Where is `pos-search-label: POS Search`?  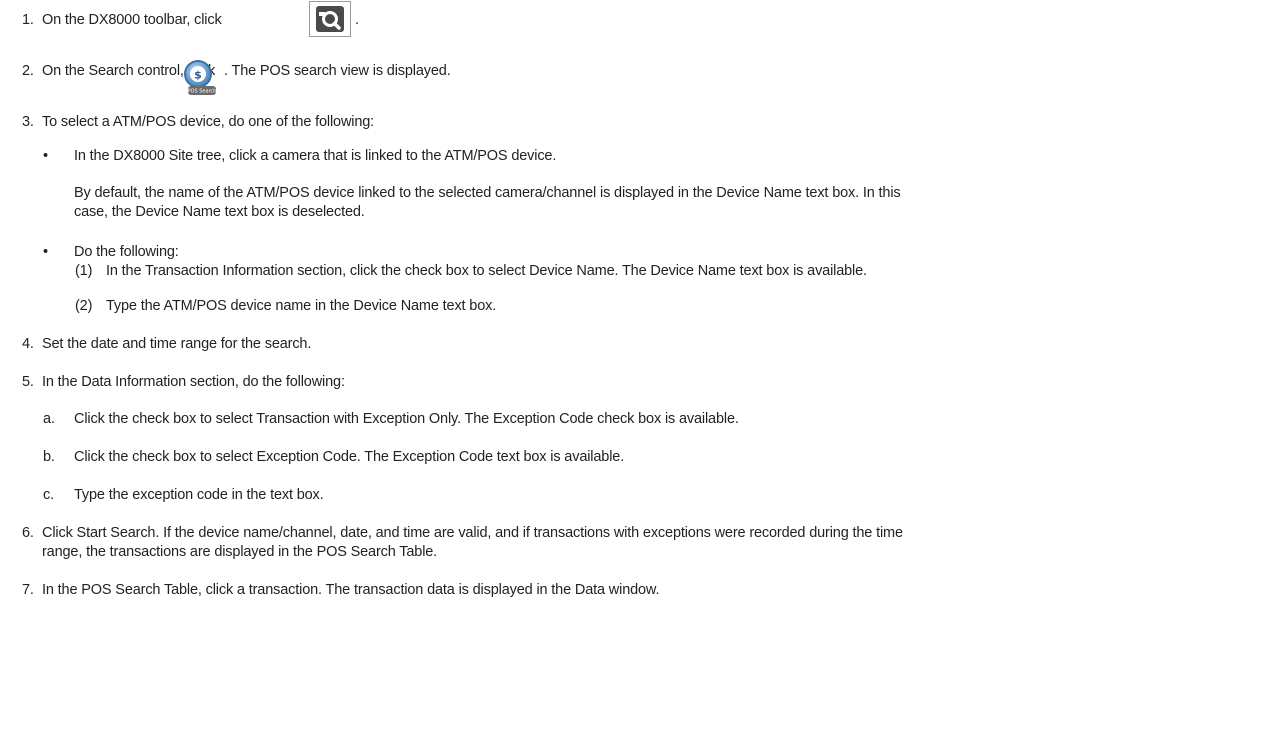
pos-search-label: POS Search is located at coordinates (202, 92).